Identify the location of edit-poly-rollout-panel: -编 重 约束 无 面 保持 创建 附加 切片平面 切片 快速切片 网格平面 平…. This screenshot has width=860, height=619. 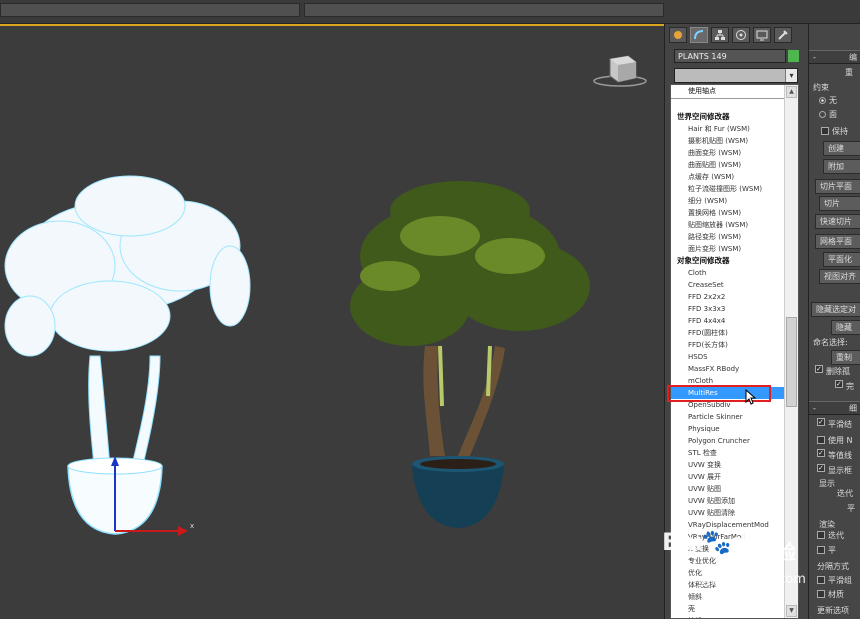
(834, 321).